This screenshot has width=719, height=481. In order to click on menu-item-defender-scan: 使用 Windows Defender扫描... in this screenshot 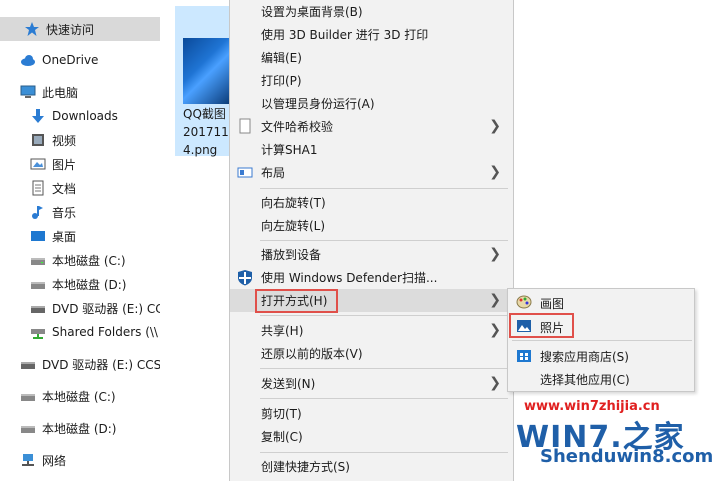, I will do `click(371, 277)`.